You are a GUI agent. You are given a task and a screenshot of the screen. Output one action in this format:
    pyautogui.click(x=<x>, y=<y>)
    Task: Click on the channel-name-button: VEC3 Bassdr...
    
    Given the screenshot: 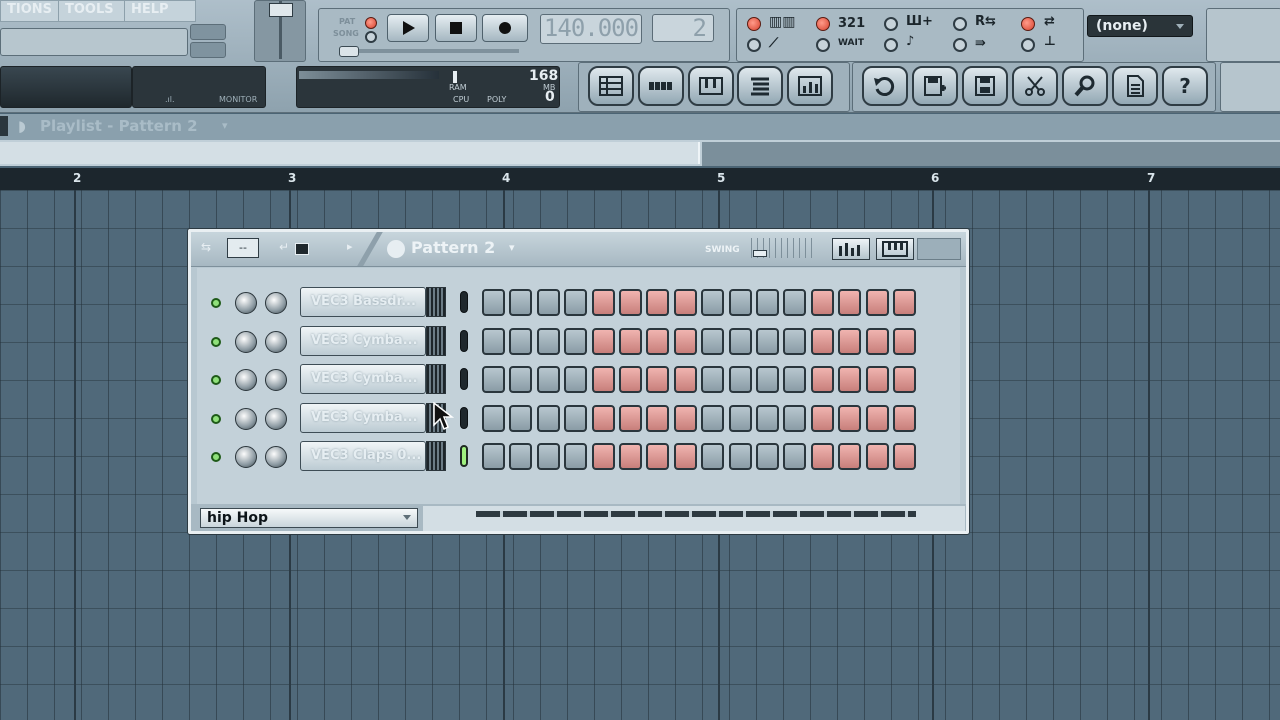 What is the action you would take?
    pyautogui.click(x=363, y=302)
    